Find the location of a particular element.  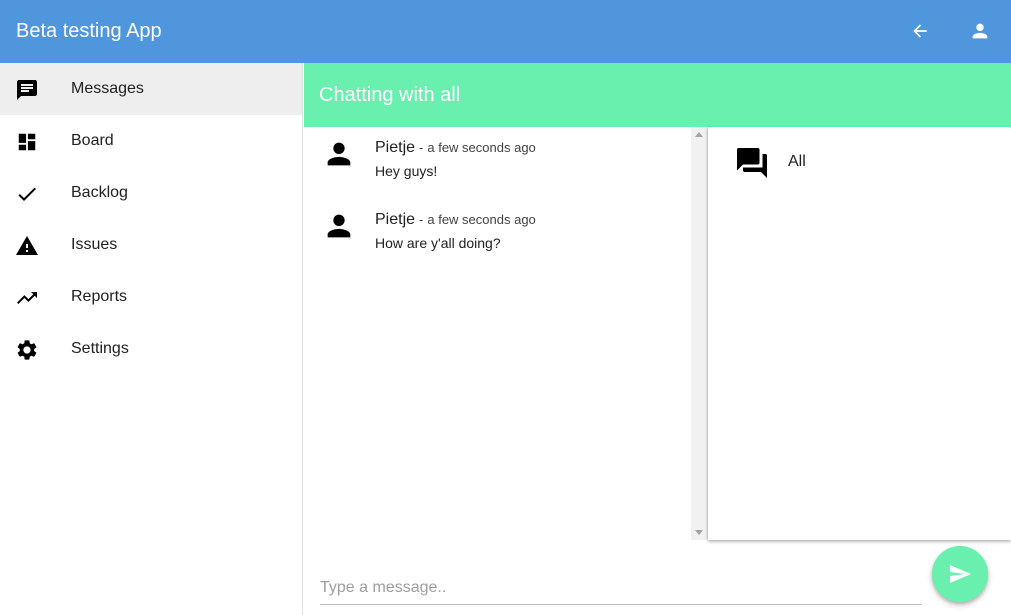

sidebar-item-label: Board is located at coordinates (92, 140).